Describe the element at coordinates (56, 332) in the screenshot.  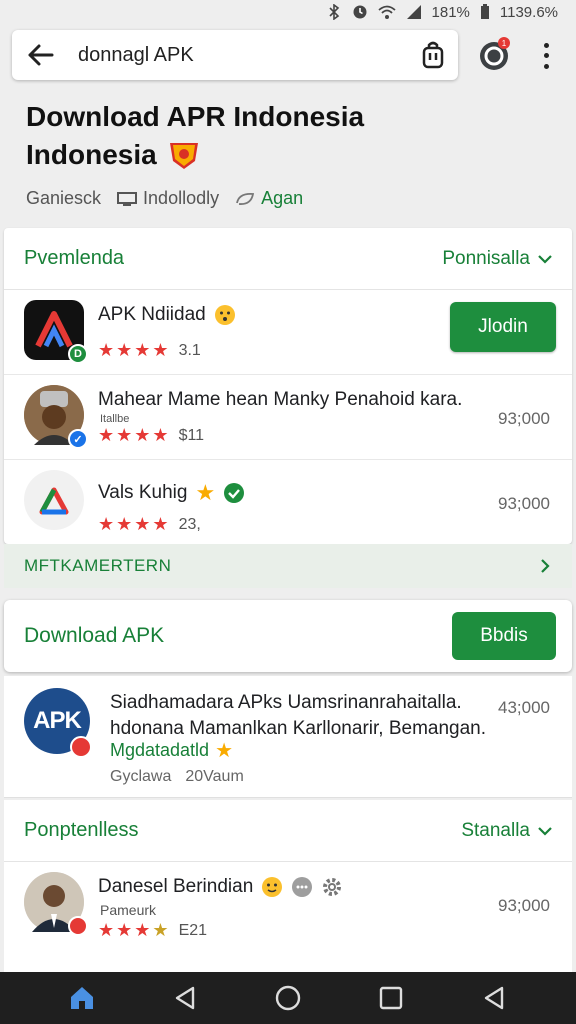
I see `app-icon: D` at that location.